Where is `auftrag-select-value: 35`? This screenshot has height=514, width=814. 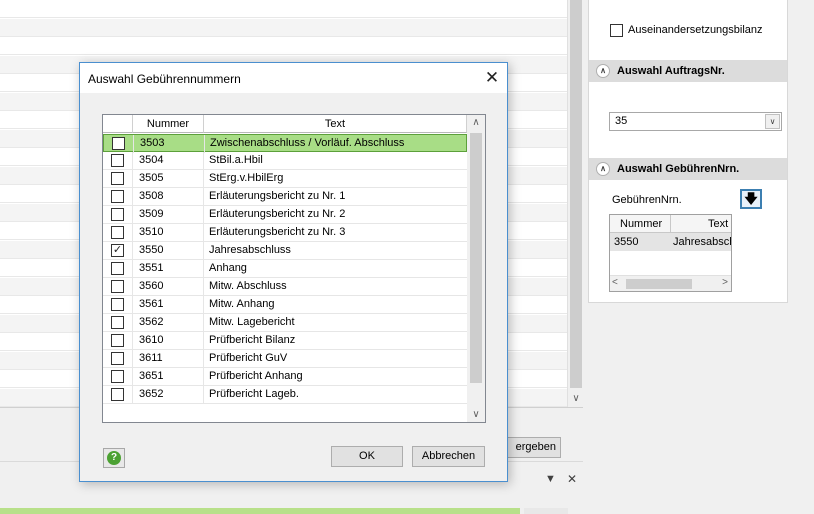 auftrag-select-value: 35 is located at coordinates (621, 121).